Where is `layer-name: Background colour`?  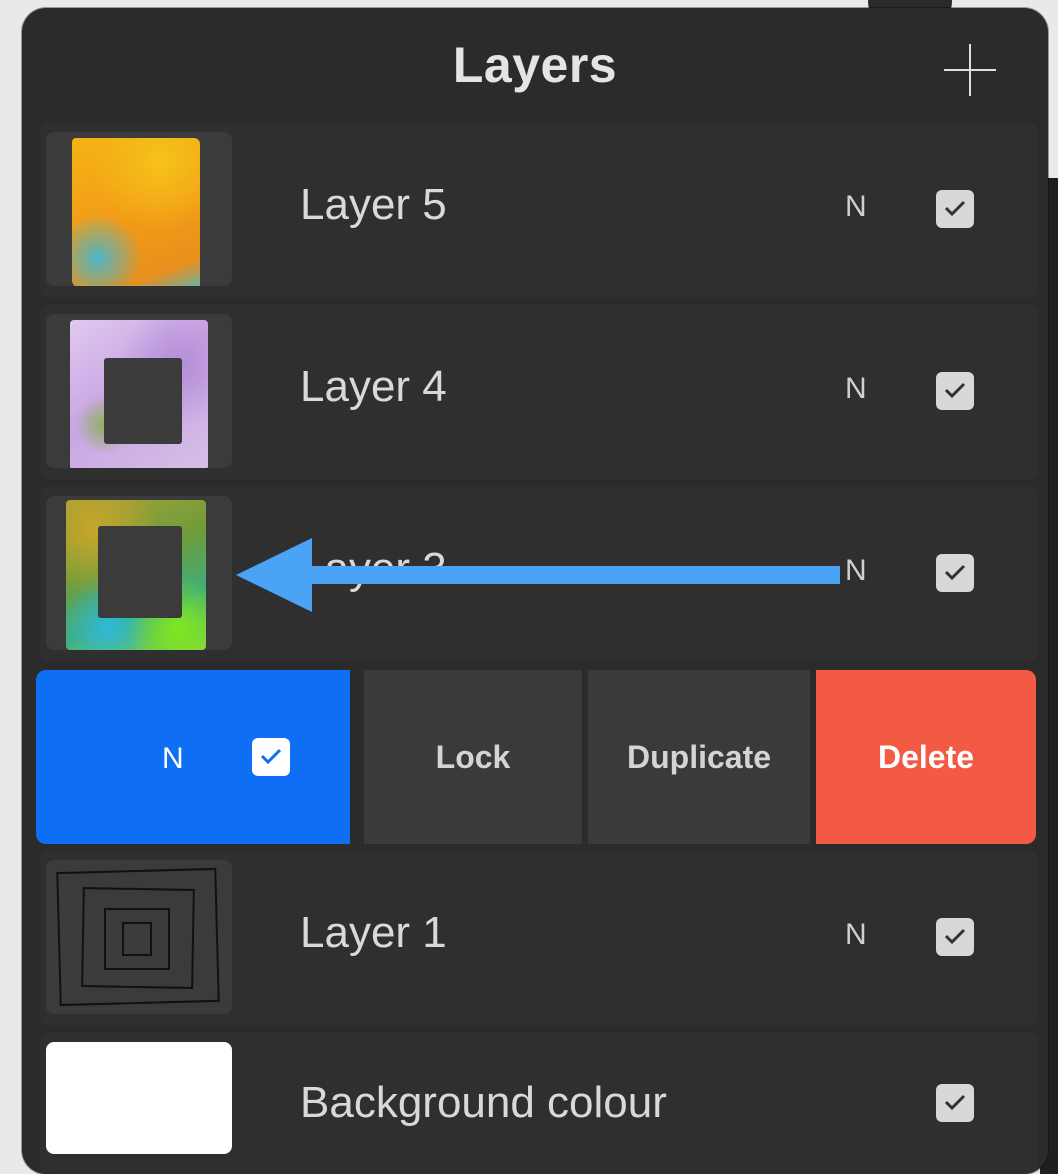
layer-name: Background colour is located at coordinates (483, 1102).